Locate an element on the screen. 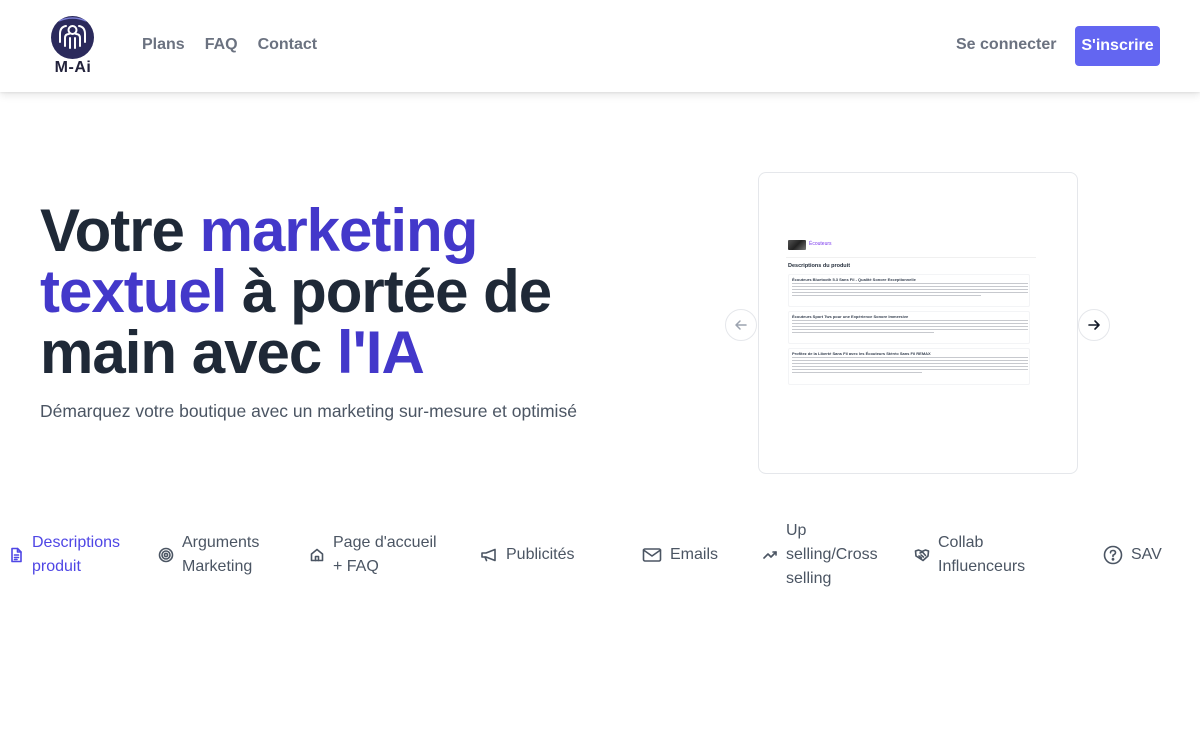 The height and width of the screenshot is (750, 1200). logo-text: M-Ai is located at coordinates (73, 67).